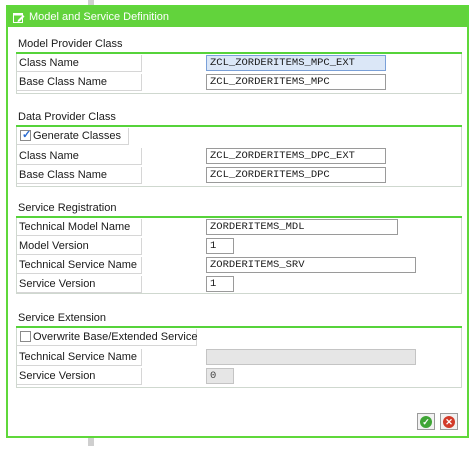 This screenshot has height=454, width=474. Describe the element at coordinates (302, 227) in the screenshot. I see `technical-model-name-field: ZORDERITEMS_MDL` at that location.